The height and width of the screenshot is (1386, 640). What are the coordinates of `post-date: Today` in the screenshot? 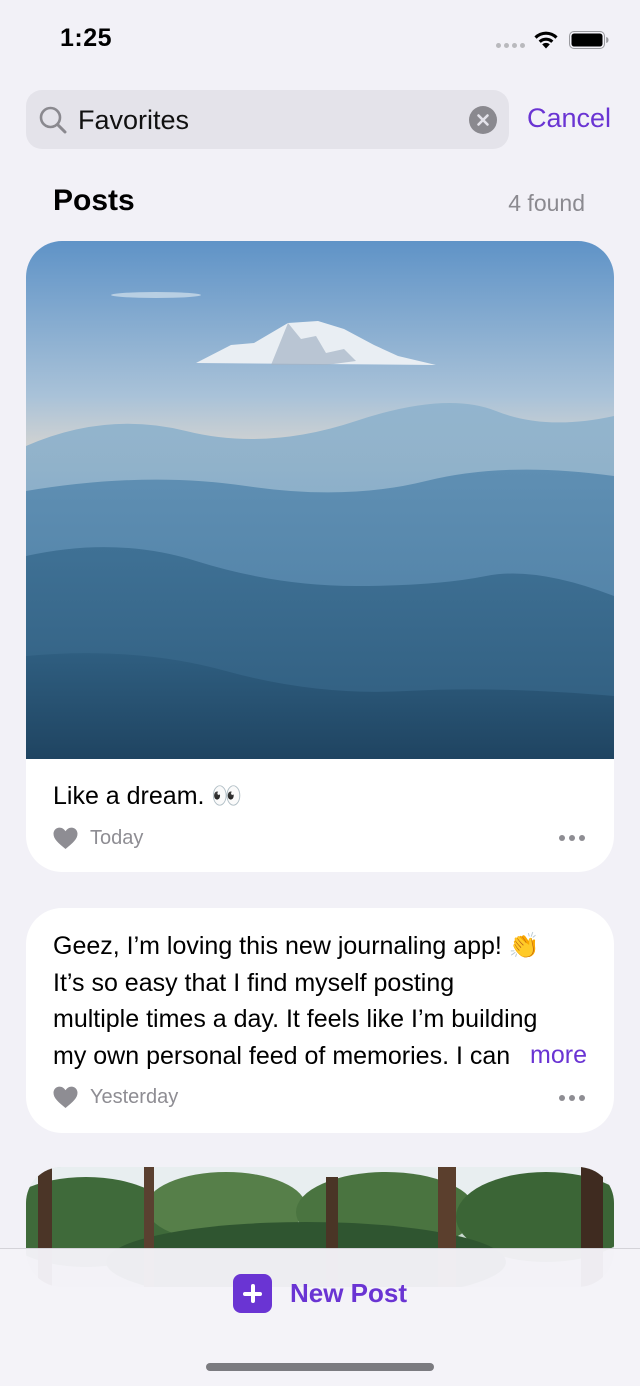 It's located at (117, 838).